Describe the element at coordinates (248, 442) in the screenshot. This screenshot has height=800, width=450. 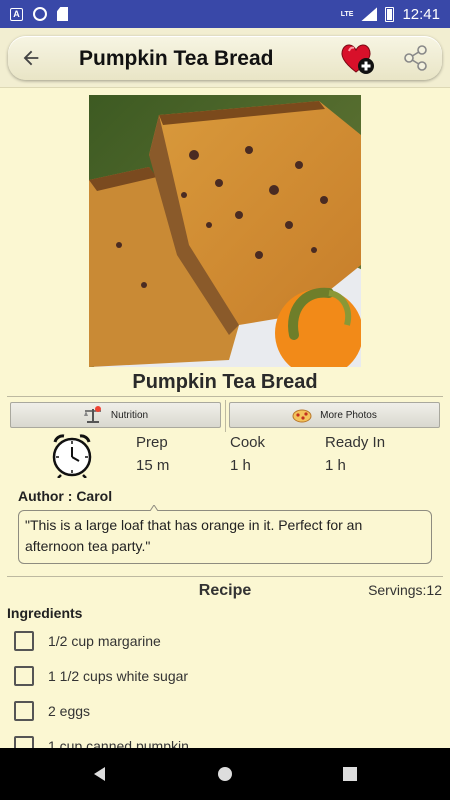
I see `cook-label: Cook` at that location.